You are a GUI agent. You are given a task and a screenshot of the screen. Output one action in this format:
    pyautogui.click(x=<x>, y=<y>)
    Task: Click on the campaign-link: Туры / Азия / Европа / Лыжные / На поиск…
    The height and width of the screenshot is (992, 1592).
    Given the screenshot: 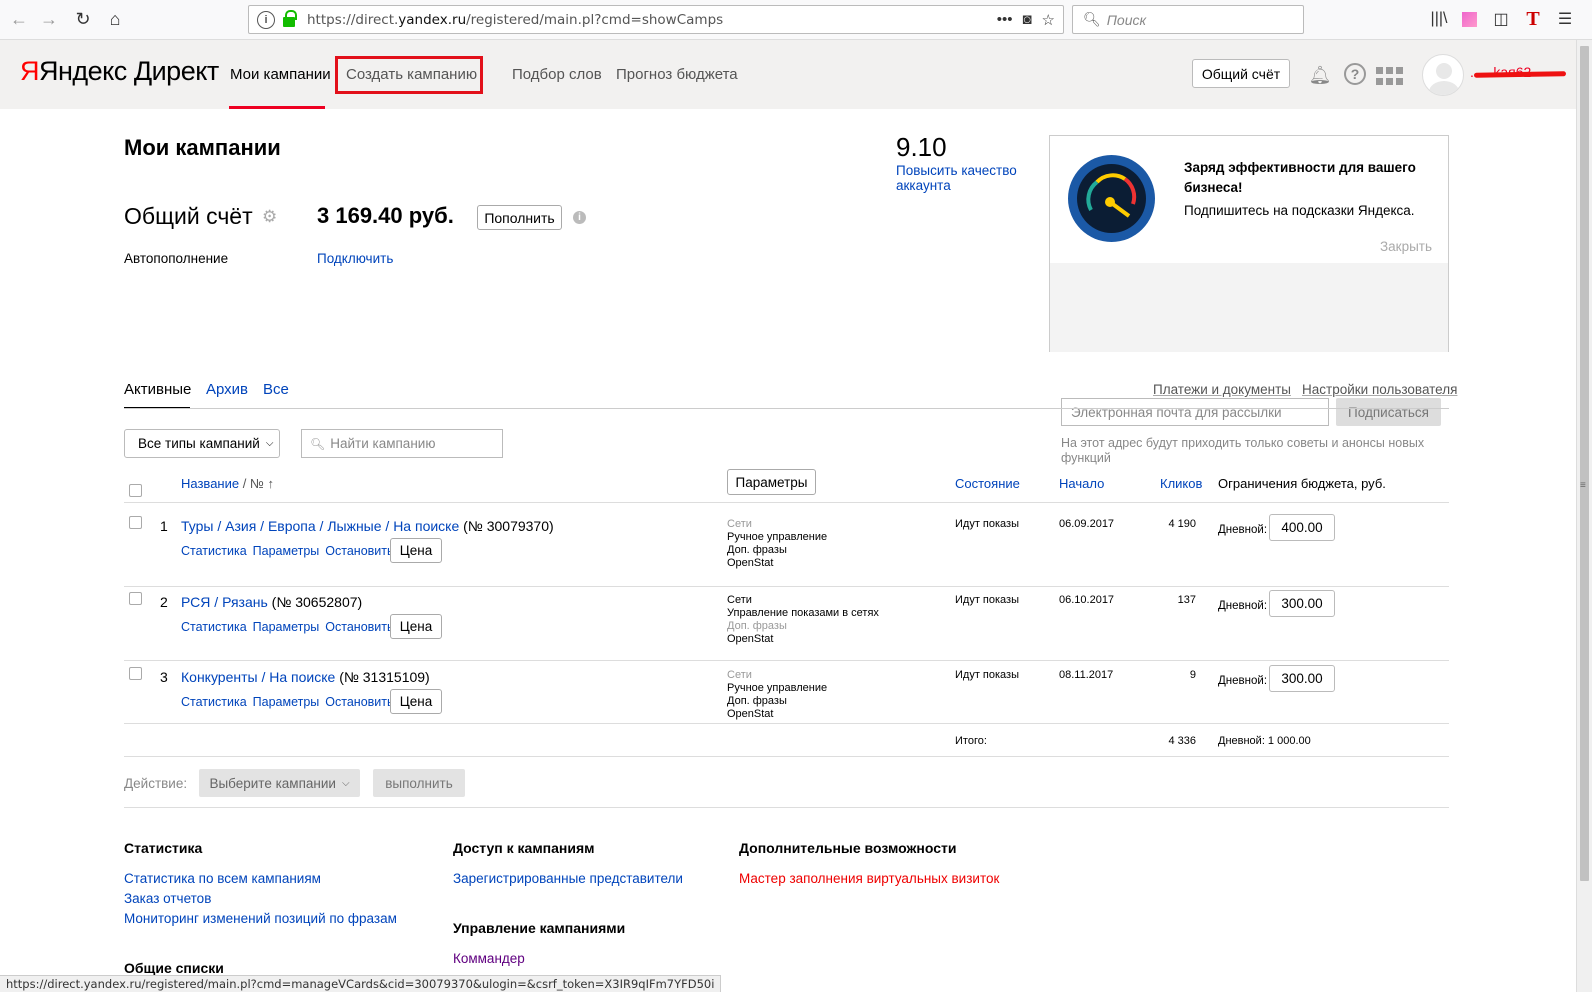 What is the action you would take?
    pyautogui.click(x=320, y=526)
    